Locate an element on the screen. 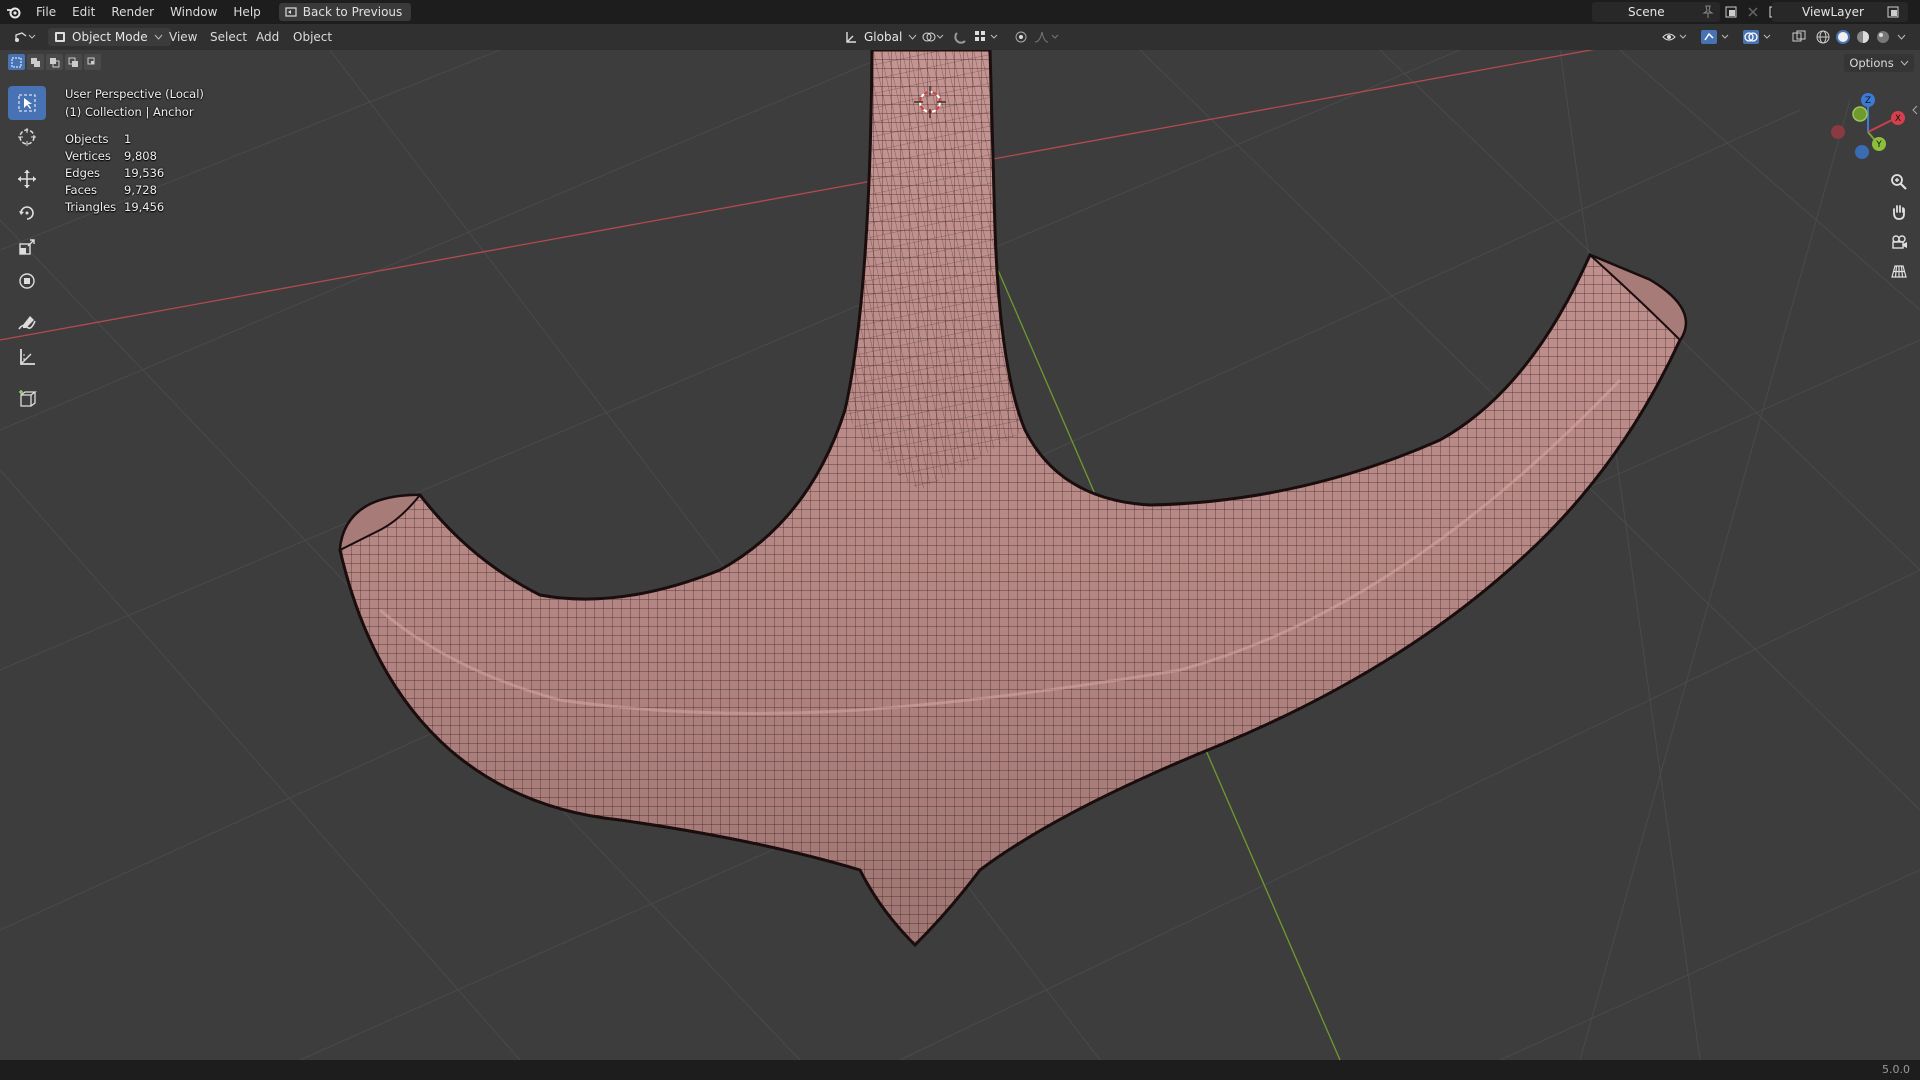 The width and height of the screenshot is (1920, 1080). menu-select: Select is located at coordinates (228, 37).